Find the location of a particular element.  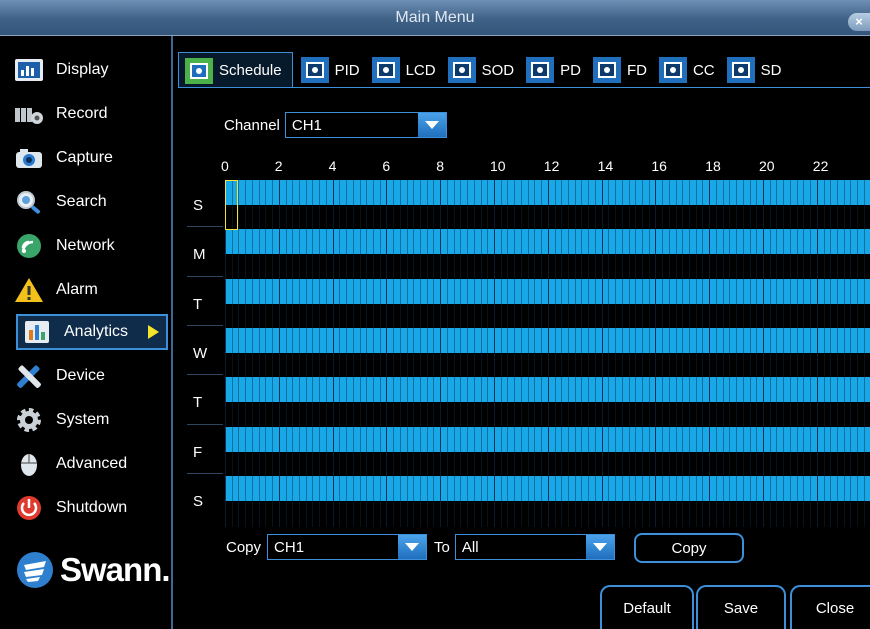

hour-label: 8 is located at coordinates (440, 166).